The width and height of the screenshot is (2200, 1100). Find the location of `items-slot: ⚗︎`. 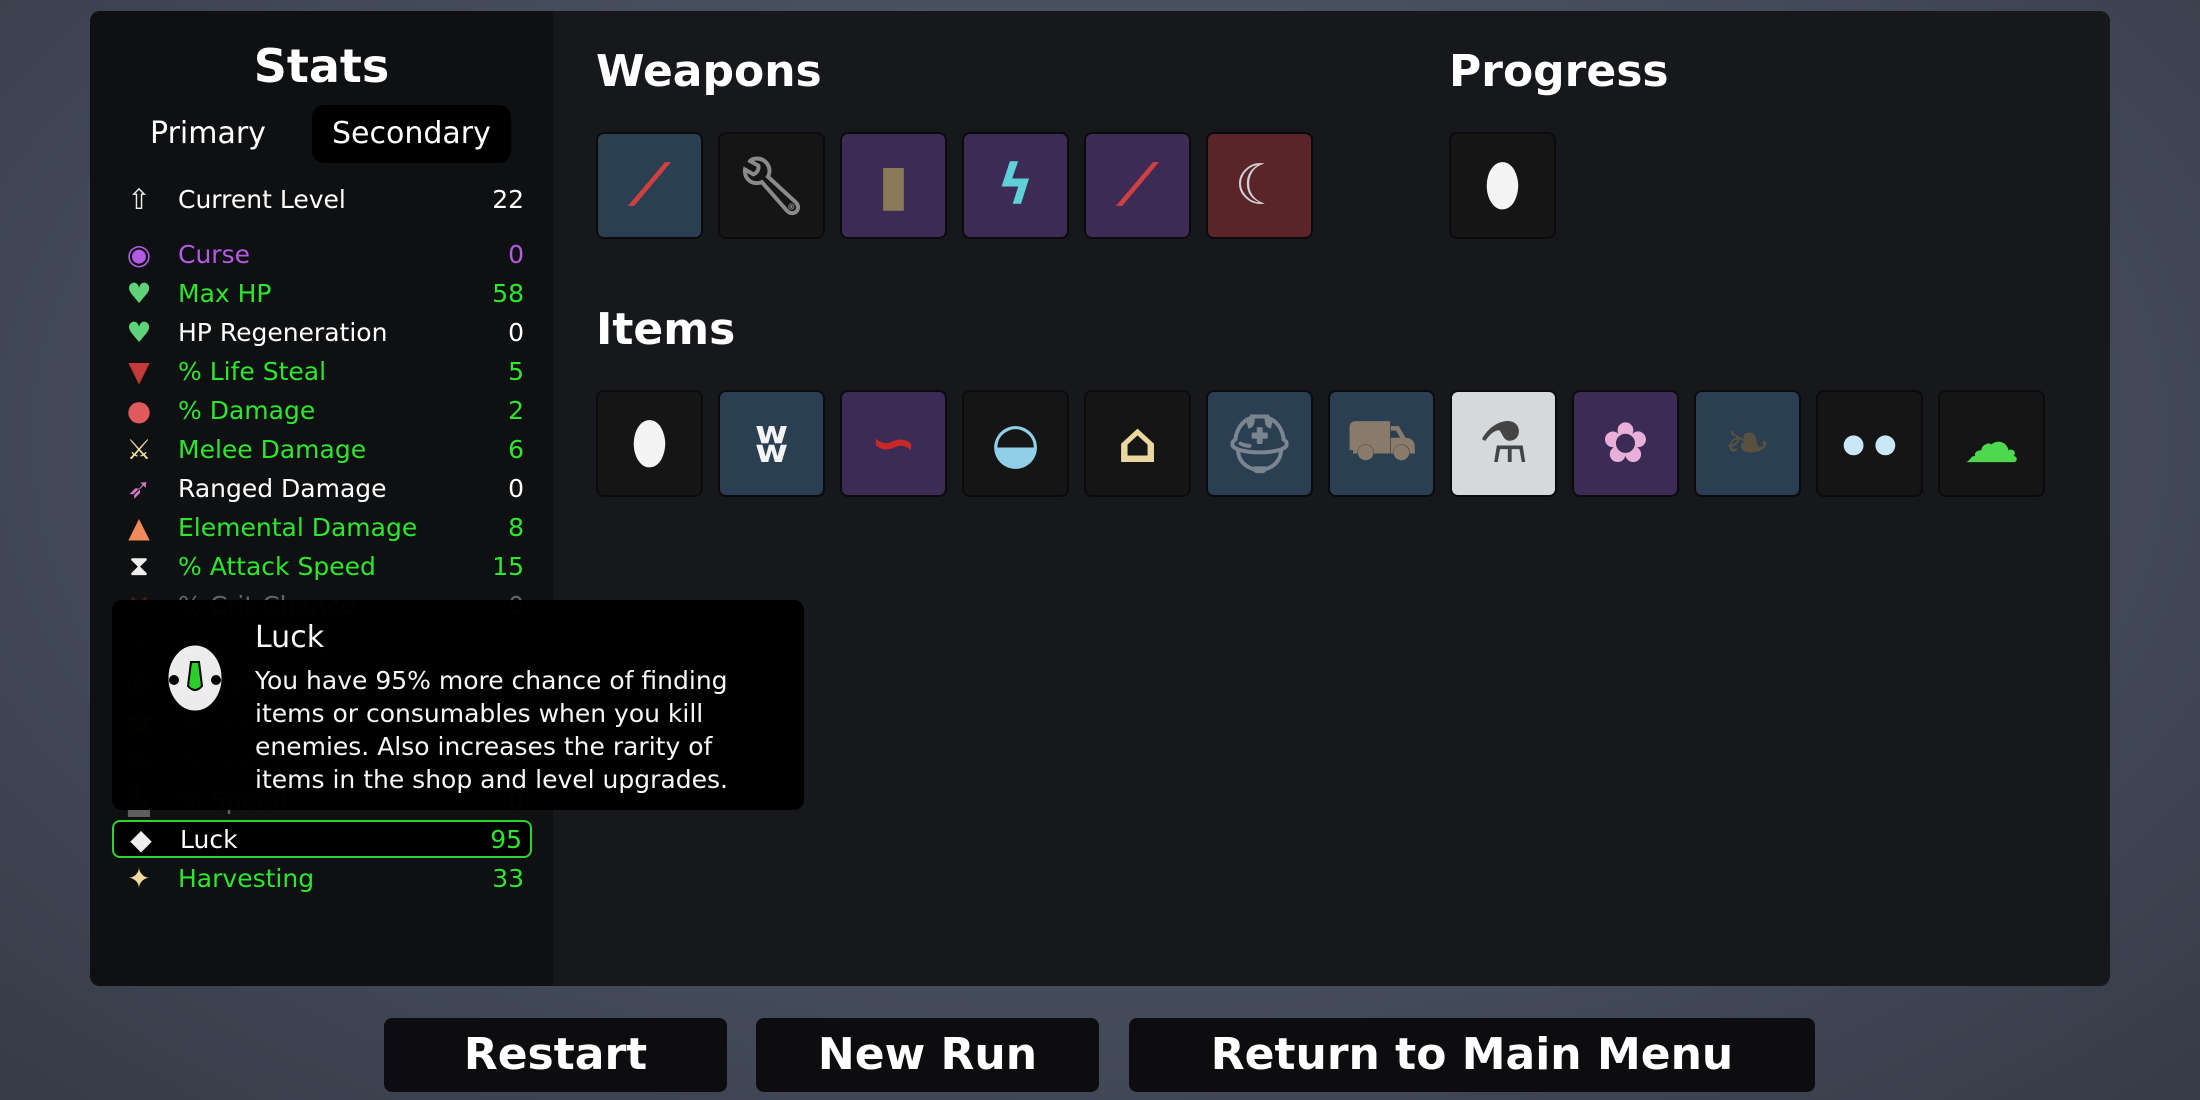

items-slot: ⚗︎ is located at coordinates (1503, 443).